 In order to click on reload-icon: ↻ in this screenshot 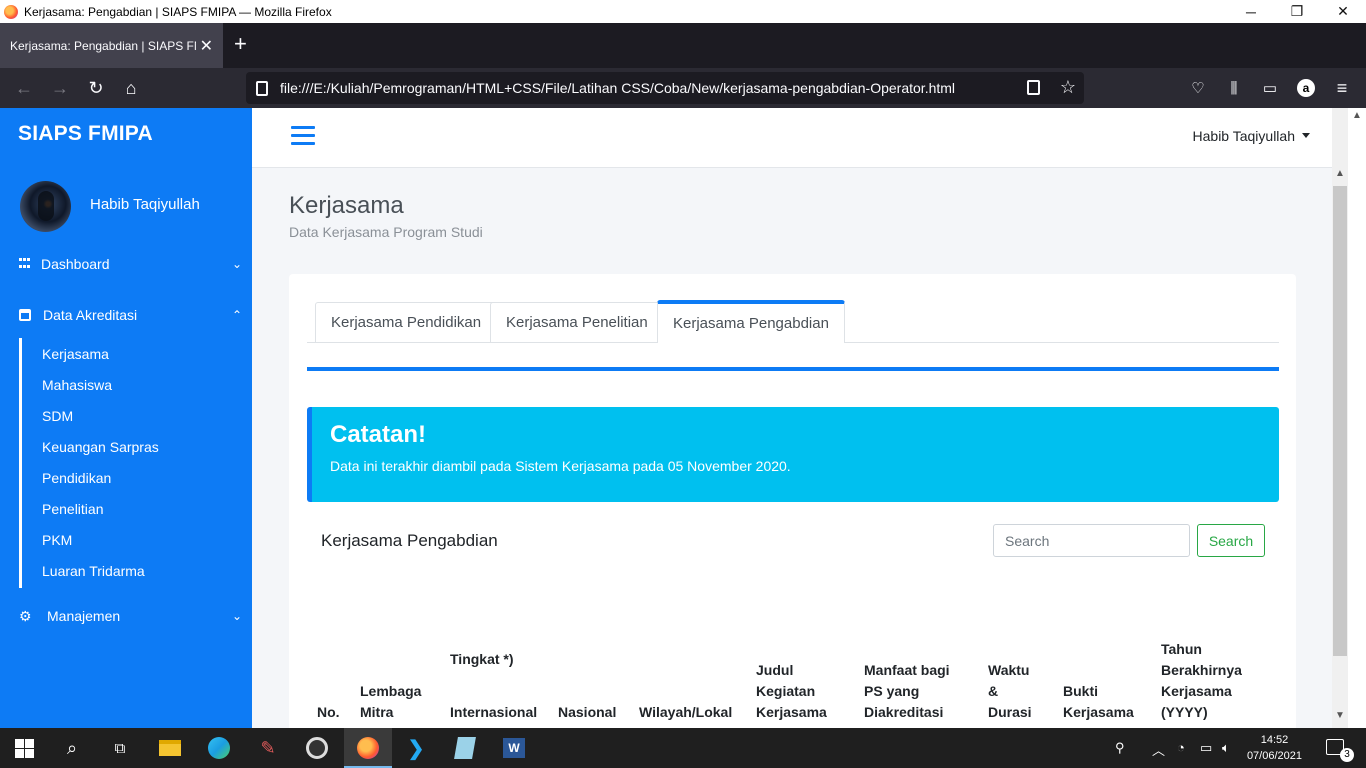, I will do `click(96, 88)`.